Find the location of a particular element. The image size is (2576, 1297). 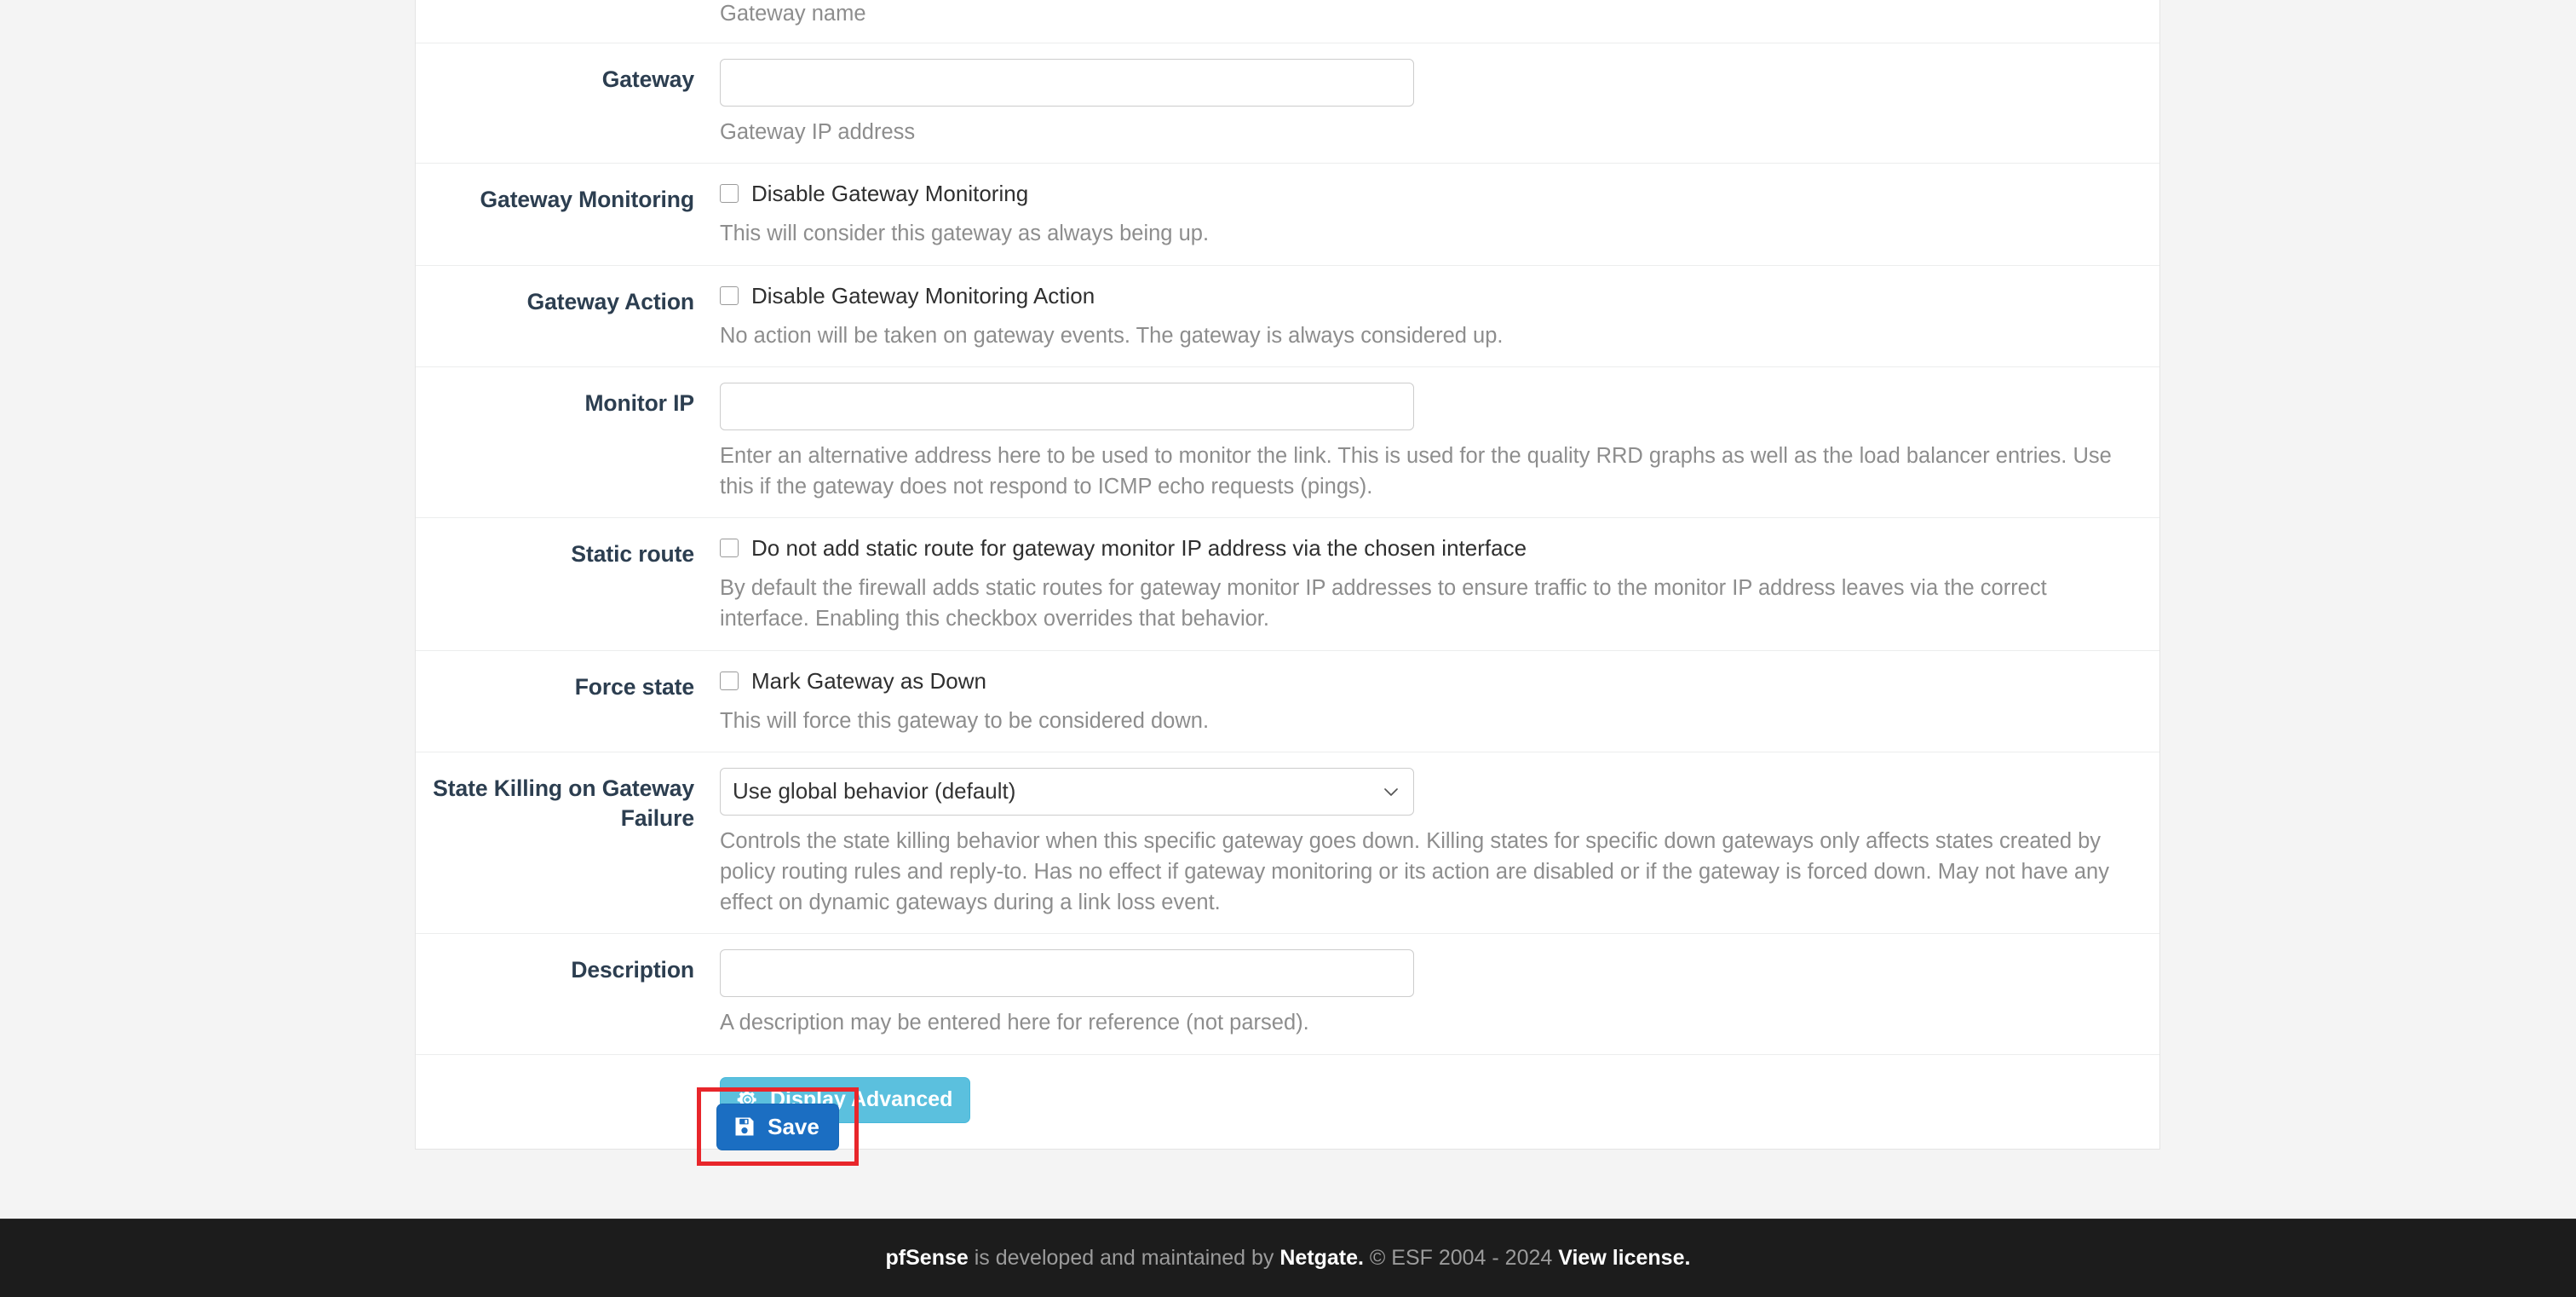

checkbox-row-disable-gateway-monitoring: Disable Gateway Monitoring is located at coordinates (1440, 193).